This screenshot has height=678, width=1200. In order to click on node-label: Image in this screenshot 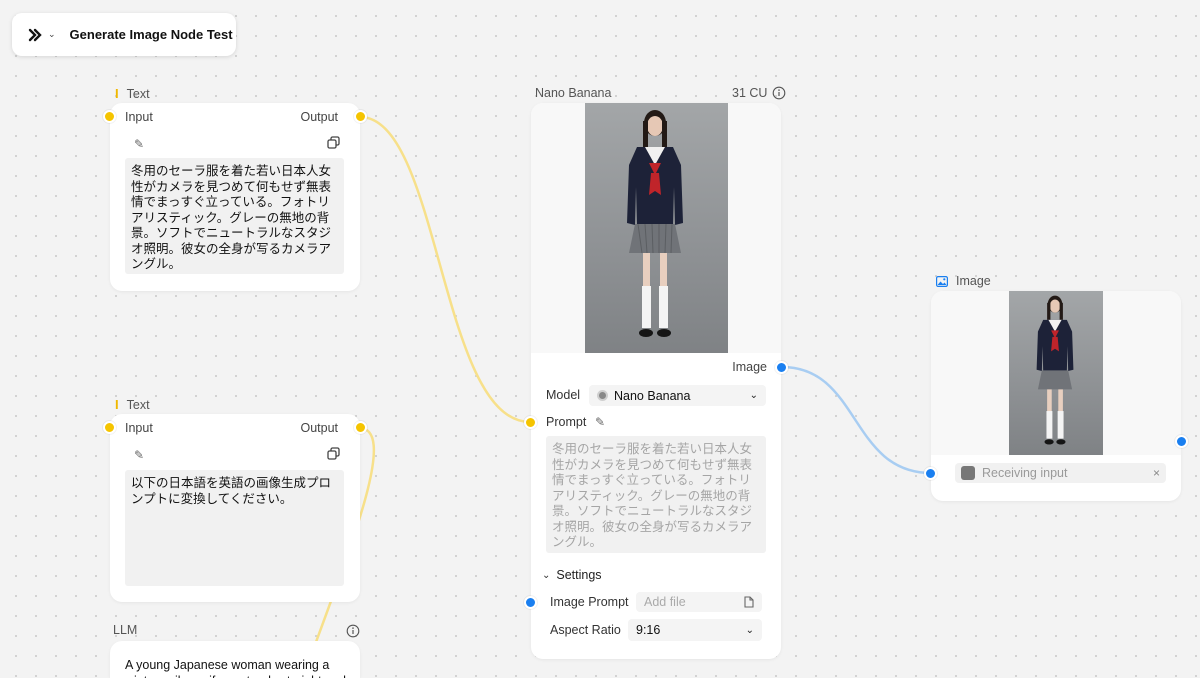, I will do `click(973, 281)`.